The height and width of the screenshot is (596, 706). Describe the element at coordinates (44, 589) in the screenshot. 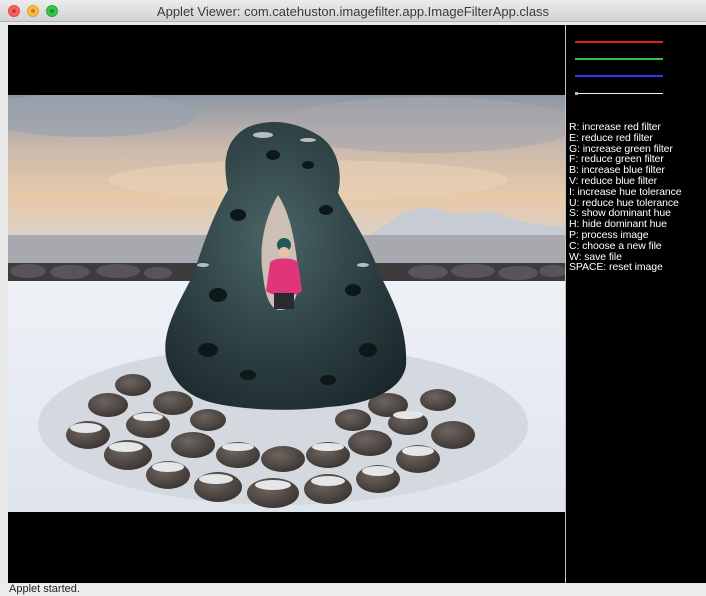

I see `status-text: Applet started.` at that location.